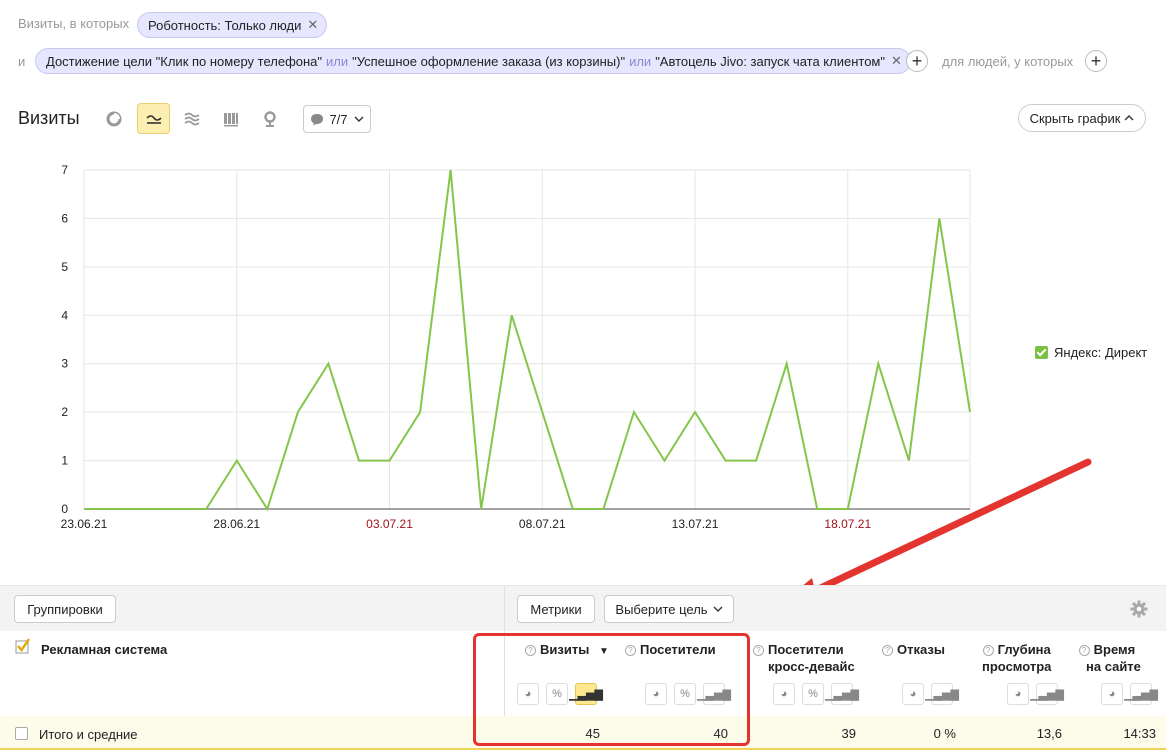 The height and width of the screenshot is (750, 1166). I want to click on y-tick-label: 6, so click(64, 218).